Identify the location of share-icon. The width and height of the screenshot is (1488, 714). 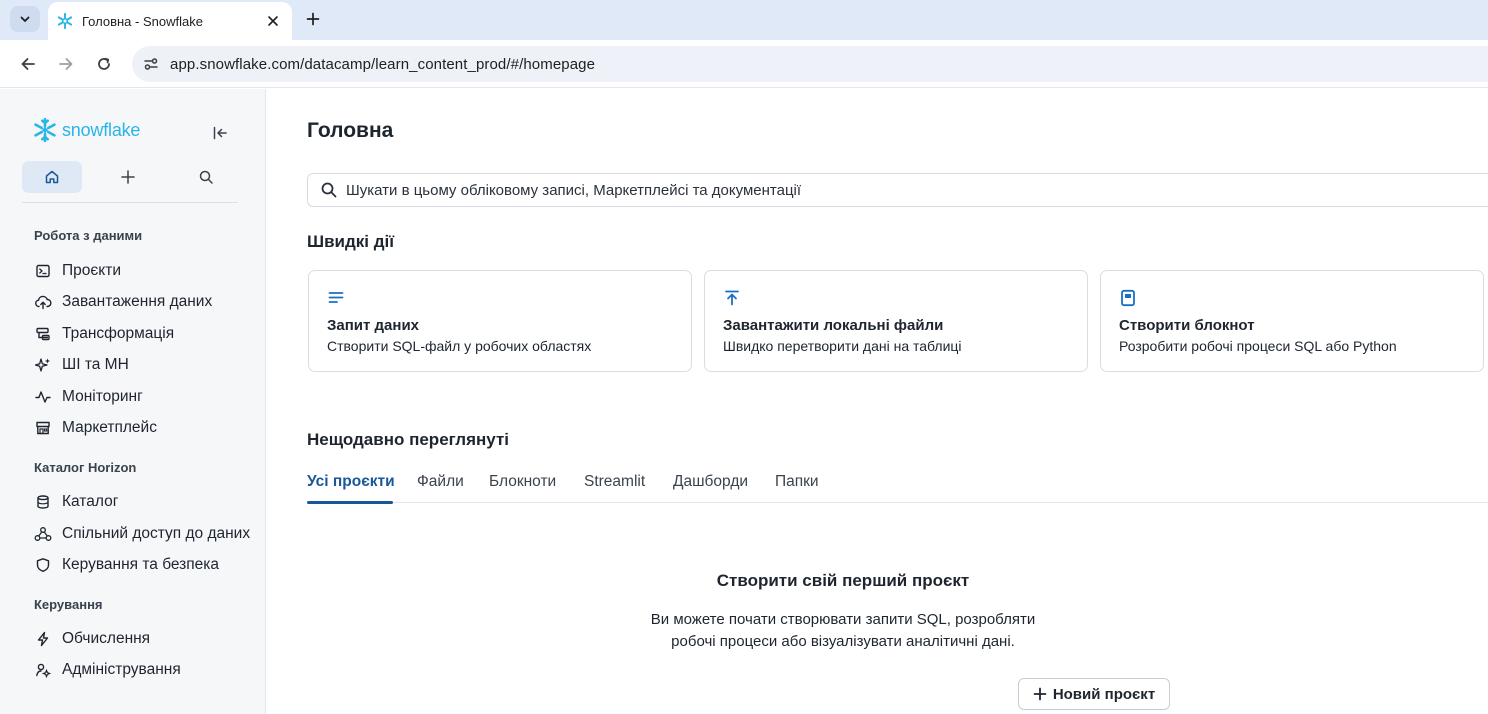
(43, 534).